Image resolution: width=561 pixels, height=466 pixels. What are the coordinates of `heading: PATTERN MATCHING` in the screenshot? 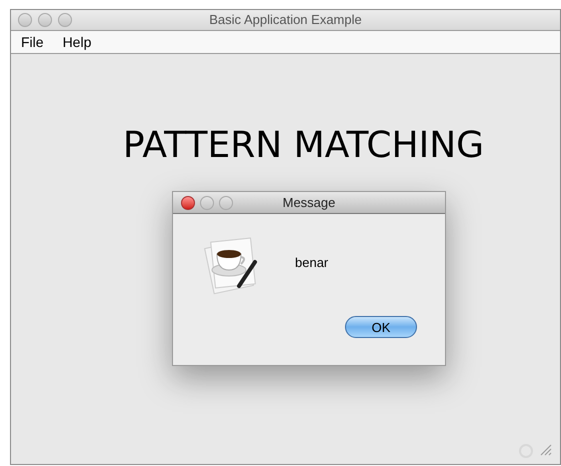 It's located at (303, 146).